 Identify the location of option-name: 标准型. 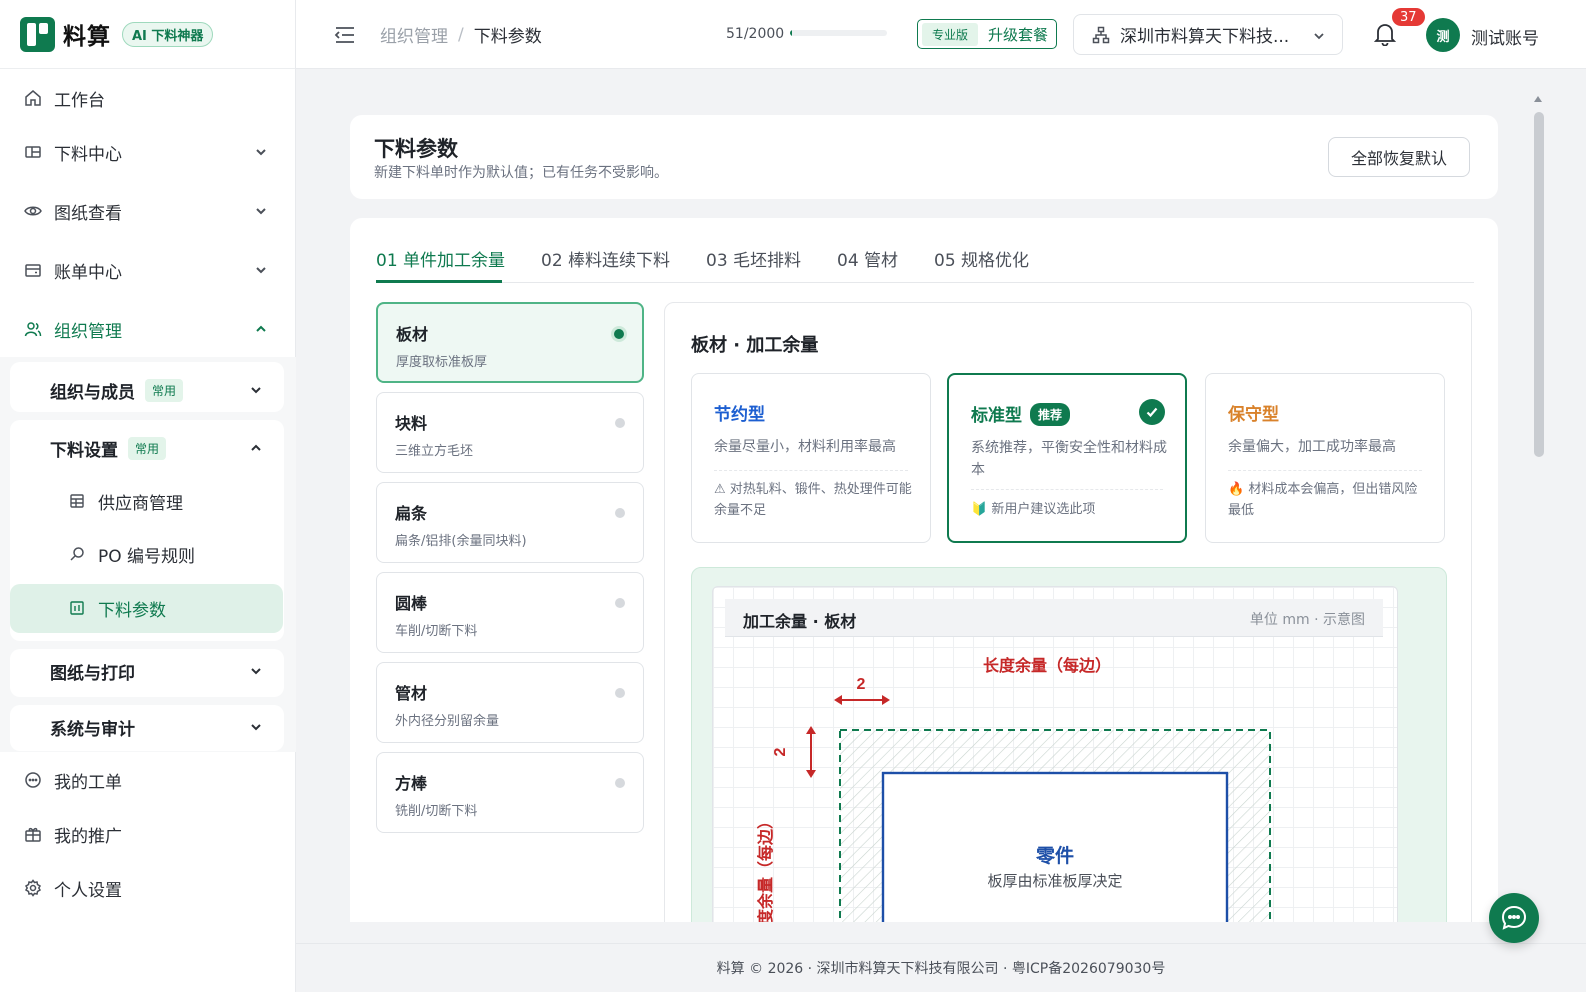
(996, 416).